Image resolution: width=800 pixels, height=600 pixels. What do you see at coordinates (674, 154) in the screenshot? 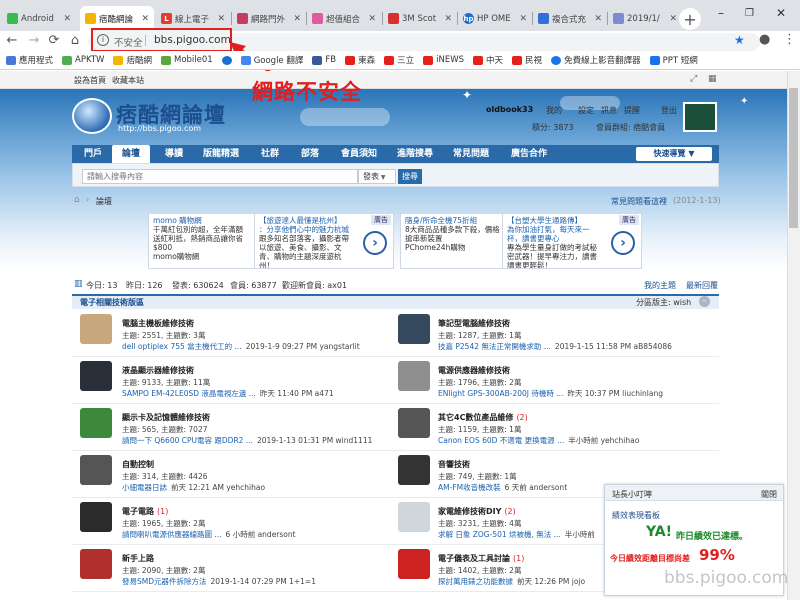
I see `quick-nav-button: 快速導覽 ▼` at bounding box center [674, 154].